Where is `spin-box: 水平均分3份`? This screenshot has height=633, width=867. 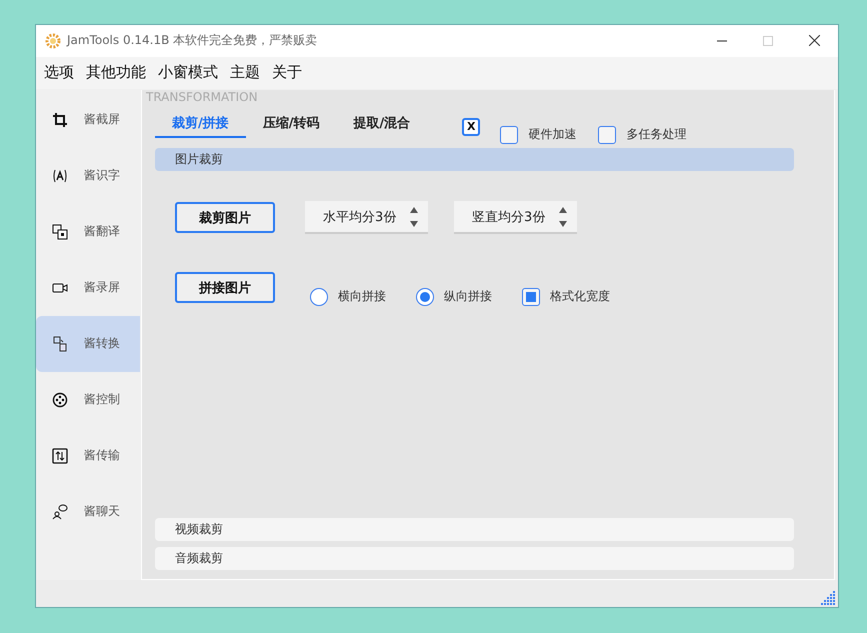 spin-box: 水平均分3份 is located at coordinates (366, 217).